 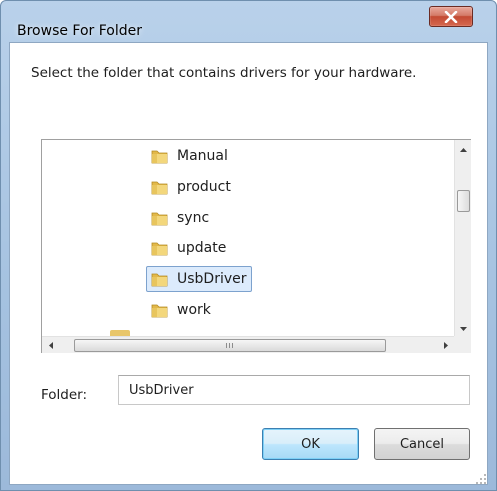 What do you see at coordinates (80, 31) in the screenshot?
I see `window-title: Browse For Folder` at bounding box center [80, 31].